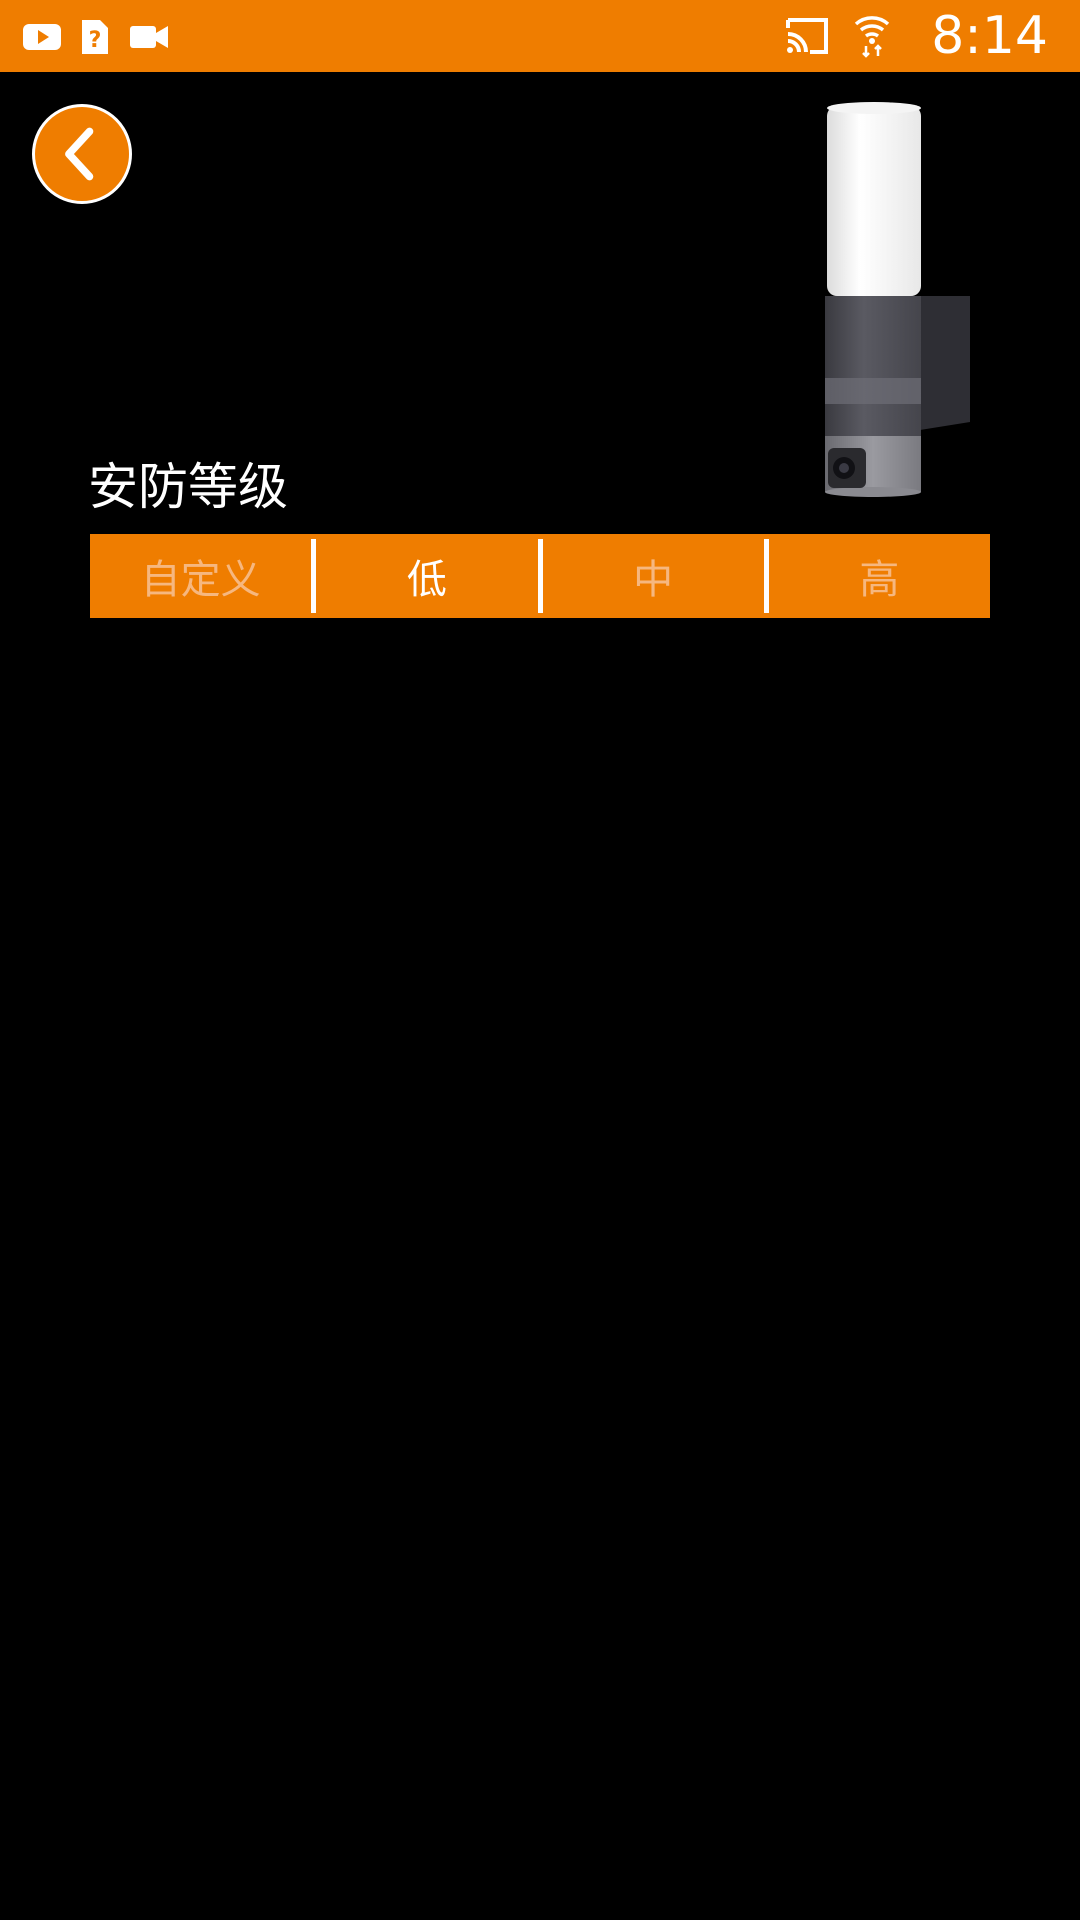  What do you see at coordinates (540, 576) in the screenshot?
I see `security-level-selector: 自定义 低 中 高` at bounding box center [540, 576].